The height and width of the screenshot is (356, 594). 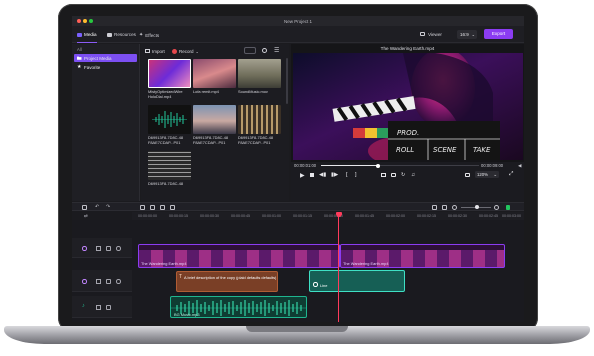 I want to click on music-track-icon: ♪, so click(x=83, y=306).